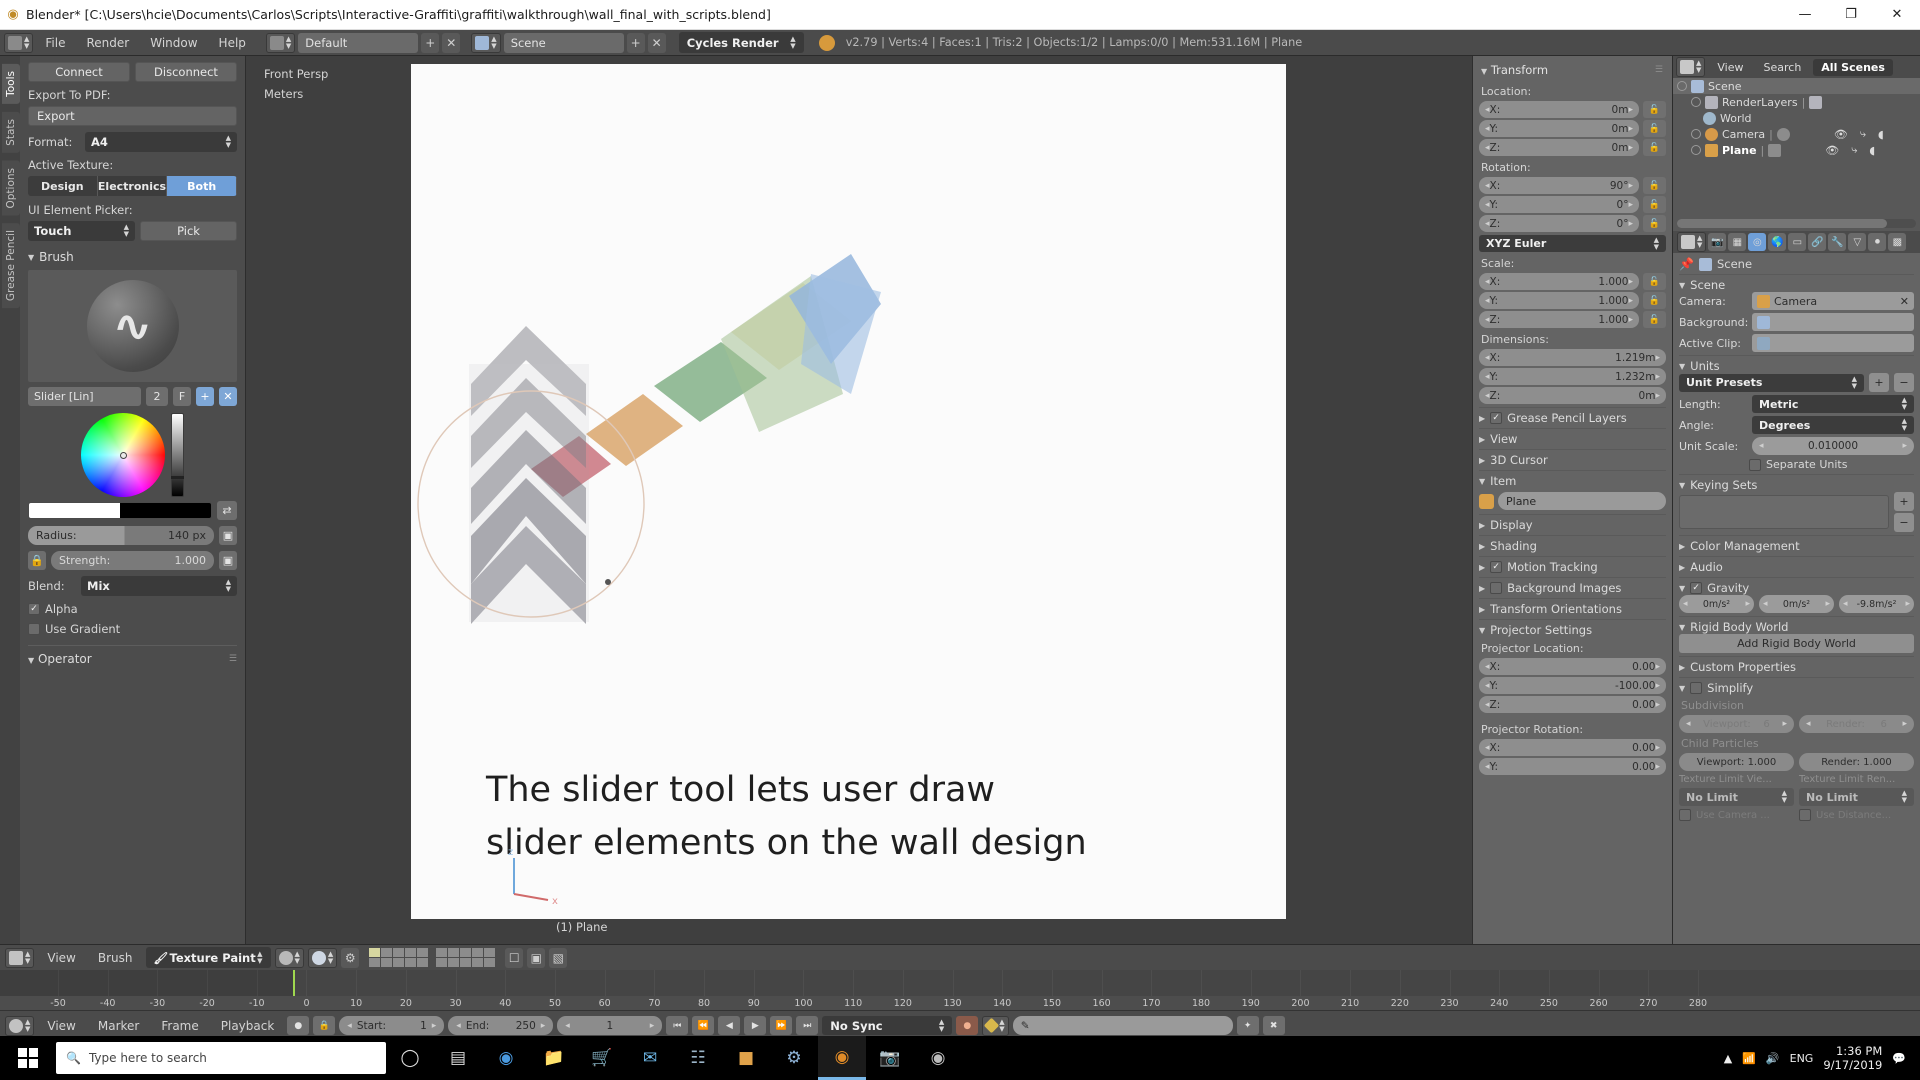  I want to click on disc-icon: ◉, so click(938, 1058).